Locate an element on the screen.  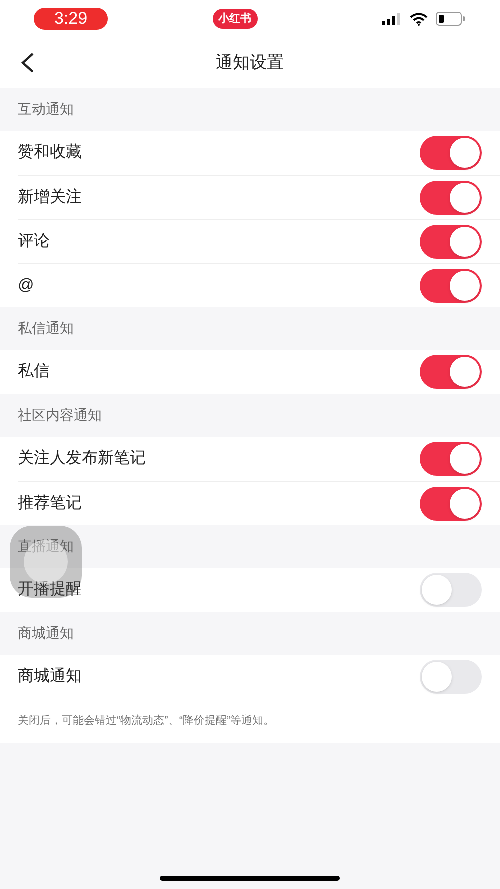
back-button is located at coordinates (28, 63).